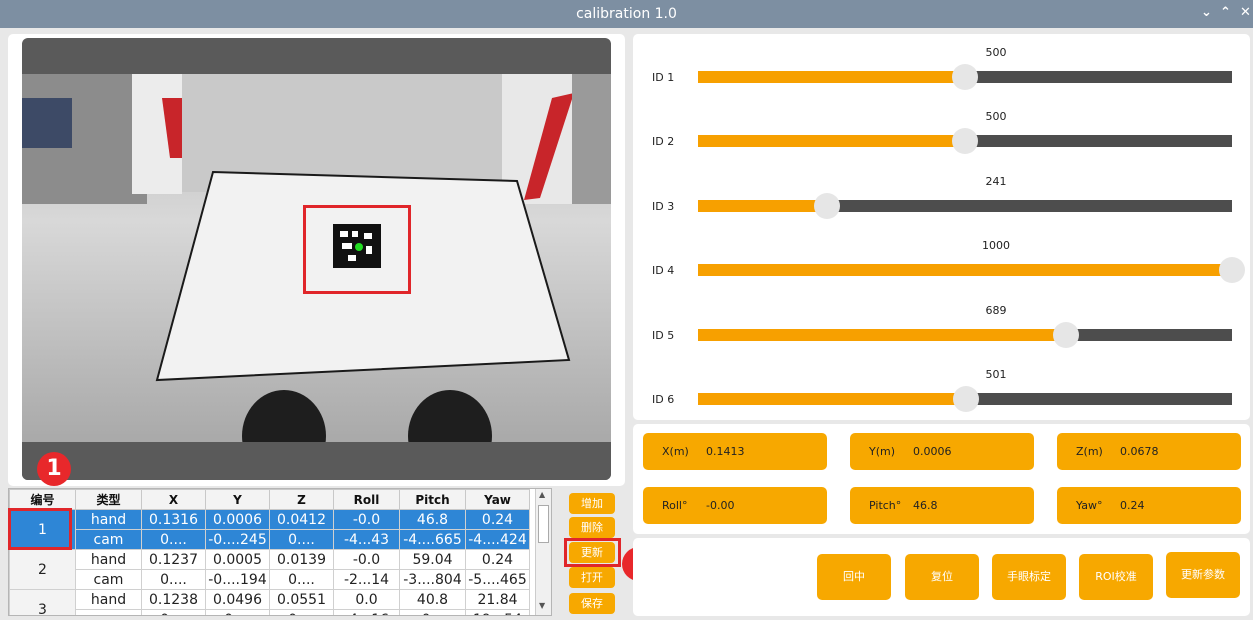 This screenshot has width=1253, height=620. I want to click on reset-button: 复位, so click(942, 577).